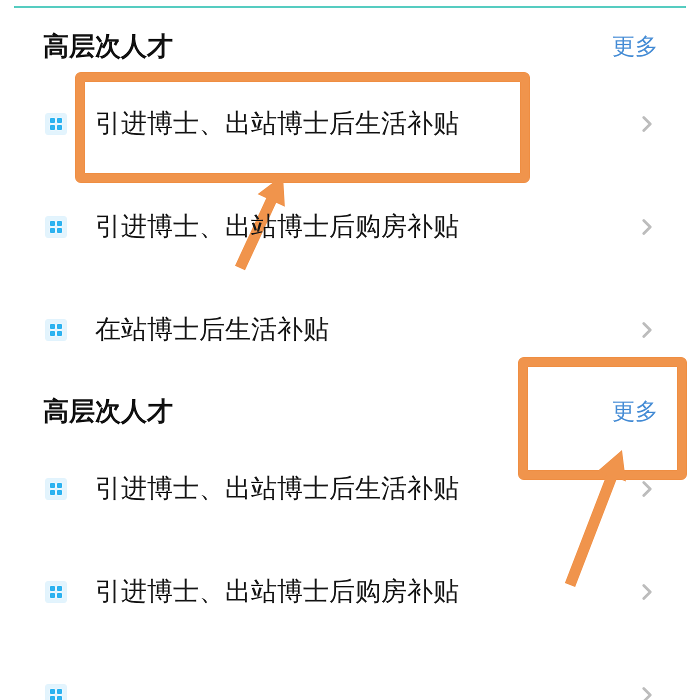 The image size is (700, 700). Describe the element at coordinates (212, 329) in the screenshot. I see `list-item-label: 在站博士后生活补贴` at that location.